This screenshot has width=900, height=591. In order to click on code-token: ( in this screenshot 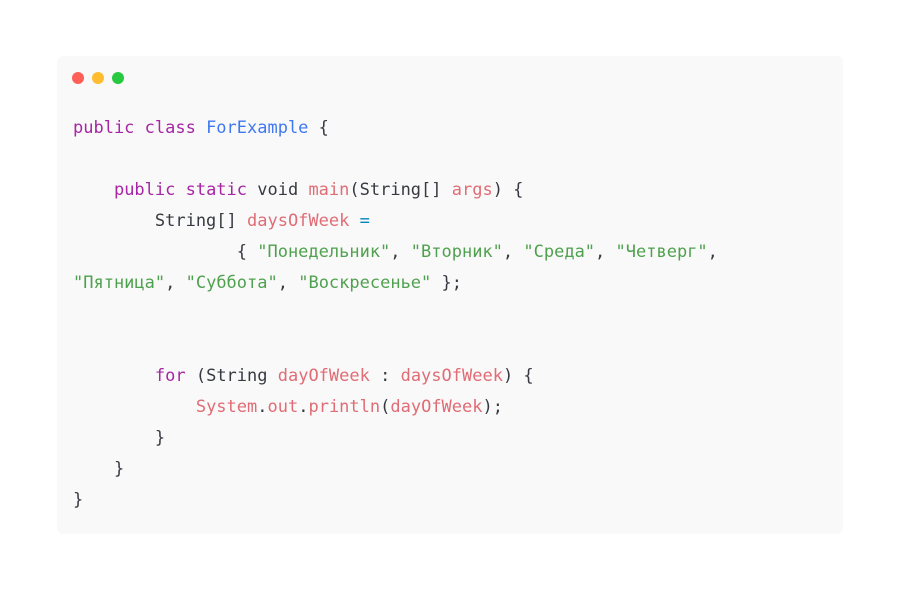, I will do `click(385, 407)`.